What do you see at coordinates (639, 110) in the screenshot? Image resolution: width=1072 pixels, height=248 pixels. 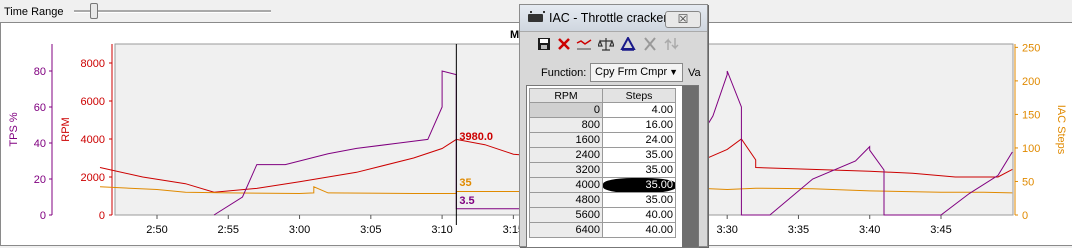 I see `steps-cell: 4.00` at bounding box center [639, 110].